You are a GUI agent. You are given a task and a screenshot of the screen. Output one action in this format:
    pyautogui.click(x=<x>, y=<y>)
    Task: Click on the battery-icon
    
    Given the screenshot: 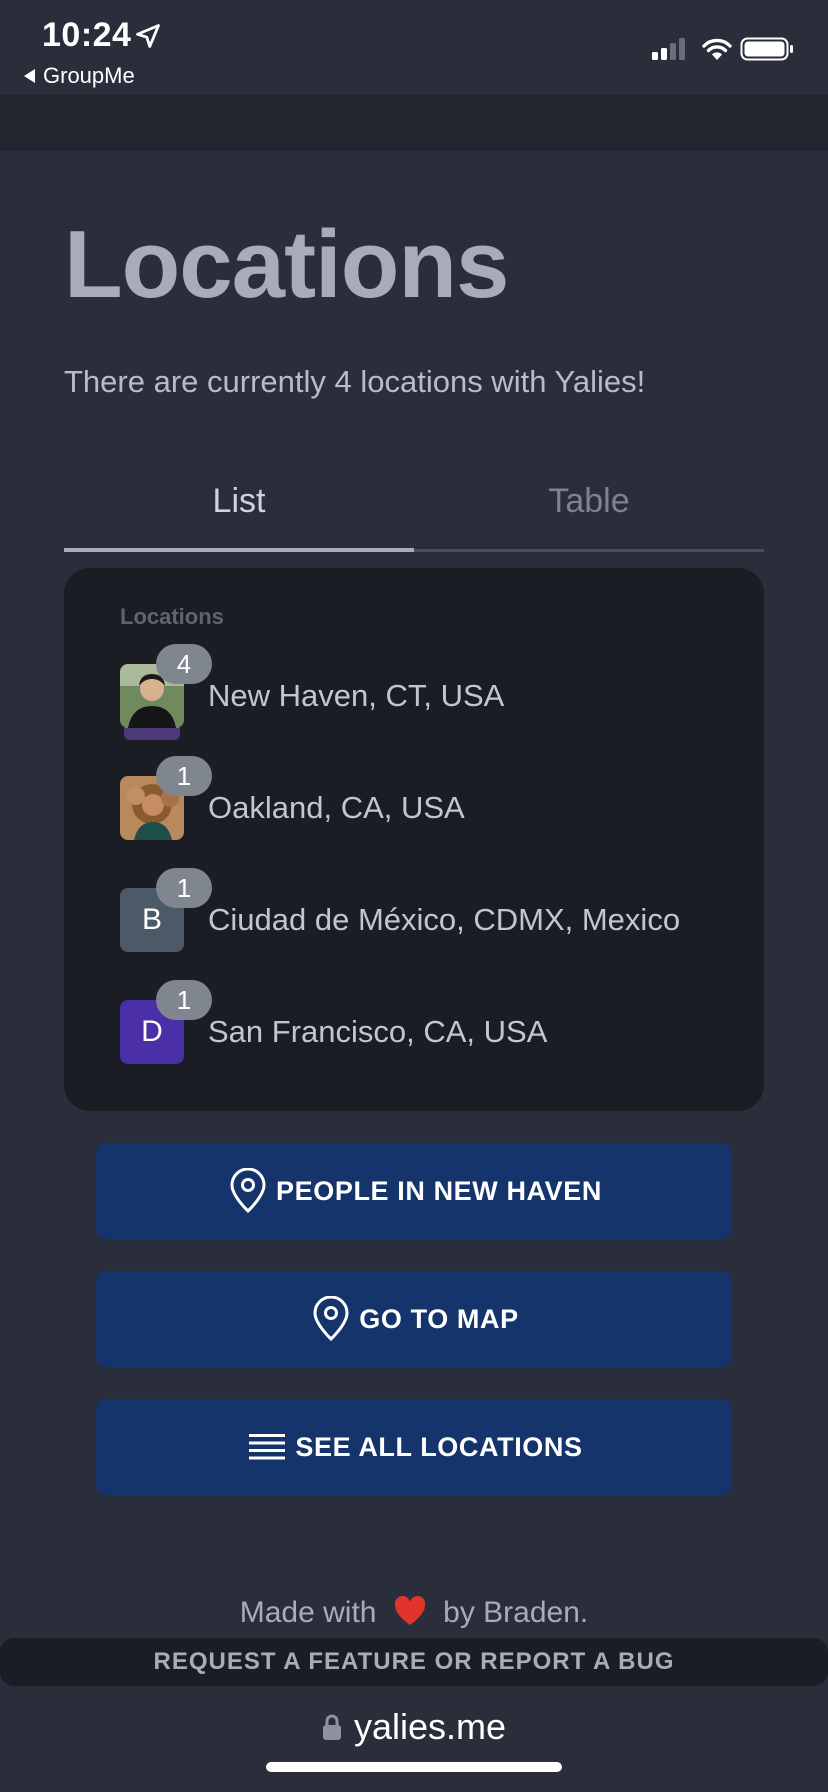 What is the action you would take?
    pyautogui.click(x=766, y=49)
    